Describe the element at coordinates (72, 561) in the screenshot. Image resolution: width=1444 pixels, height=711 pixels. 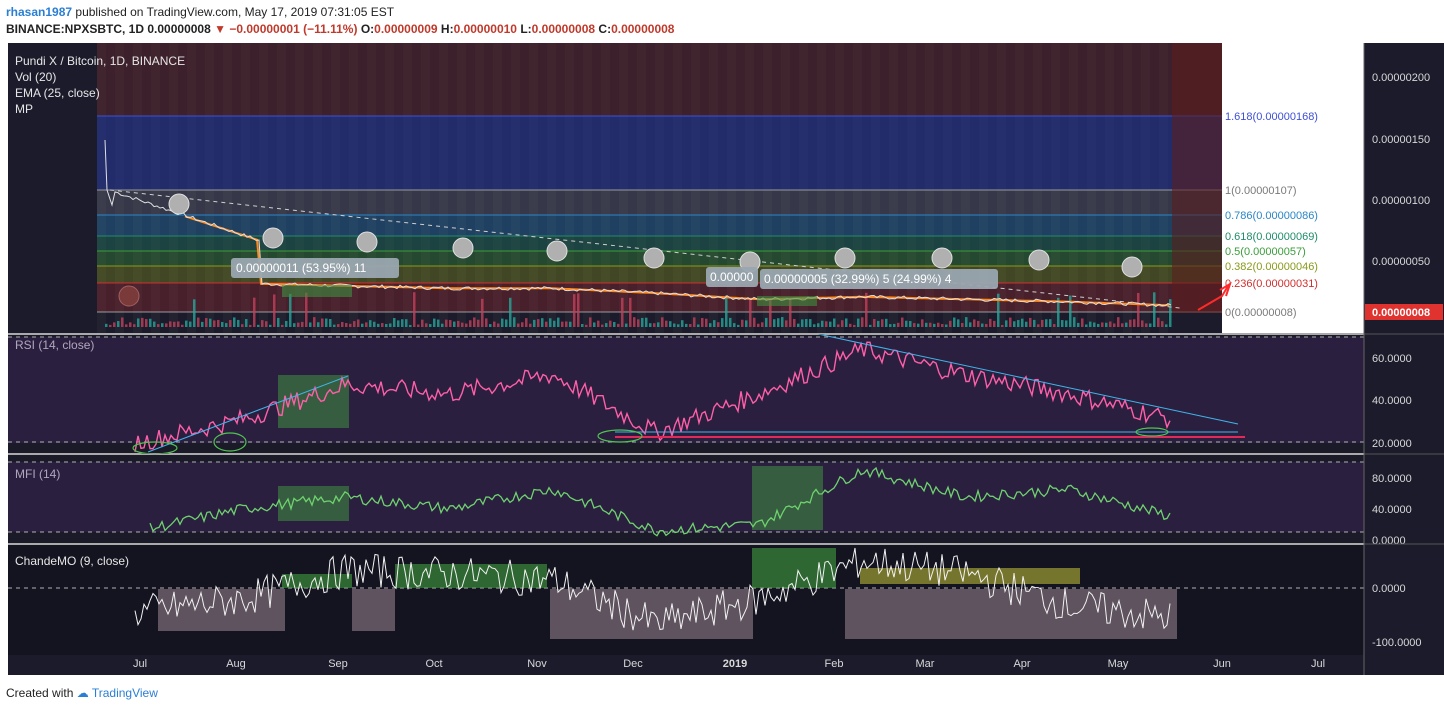
I see `cmo-title: ChandeMO (9, close)` at that location.